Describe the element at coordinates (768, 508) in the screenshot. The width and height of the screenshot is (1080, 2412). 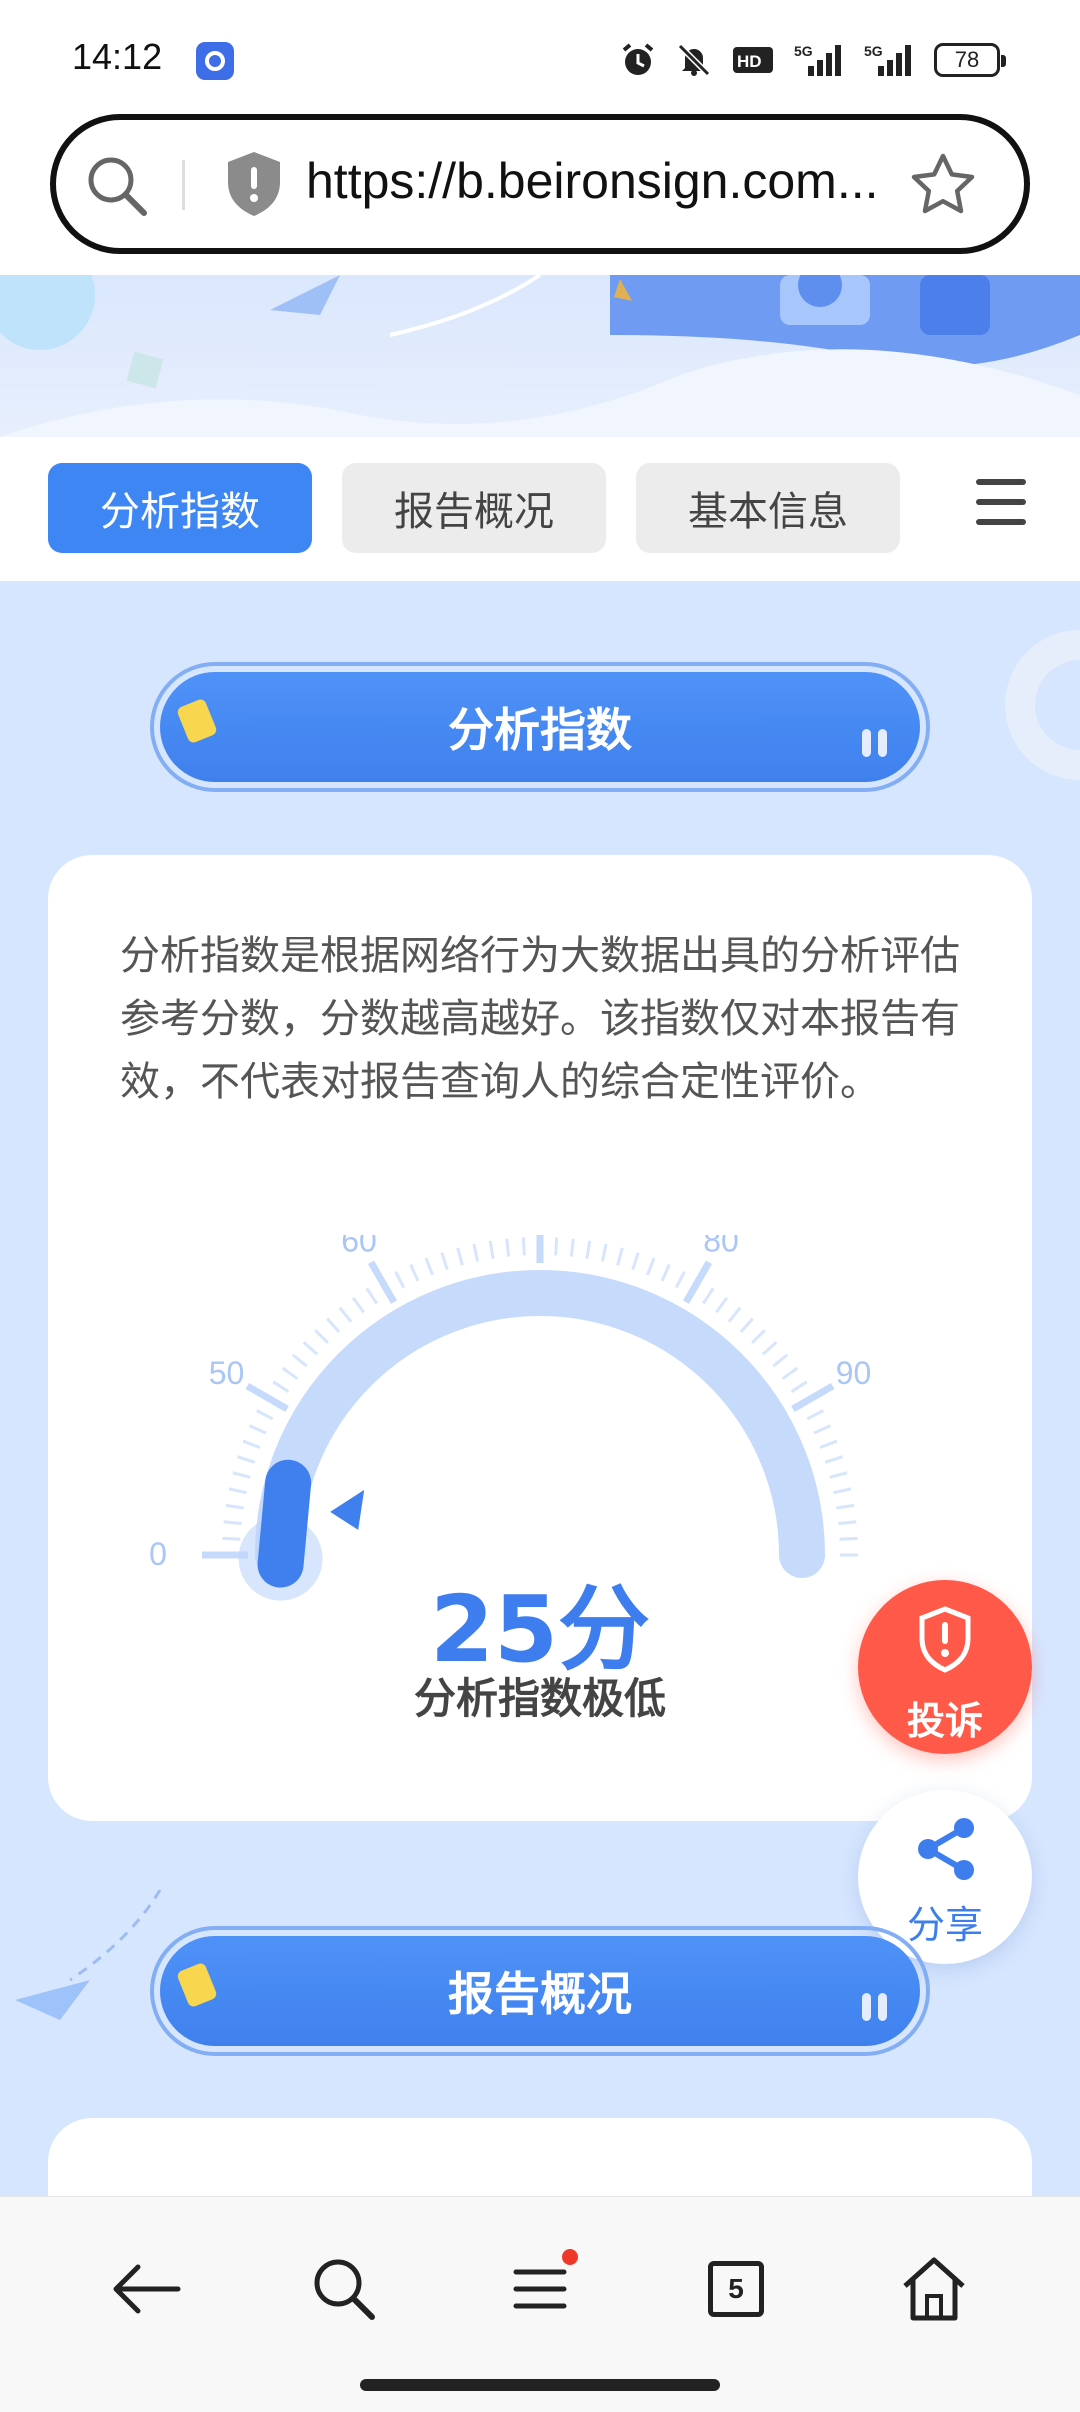
I see `tab-basic-info: 基本信息` at that location.